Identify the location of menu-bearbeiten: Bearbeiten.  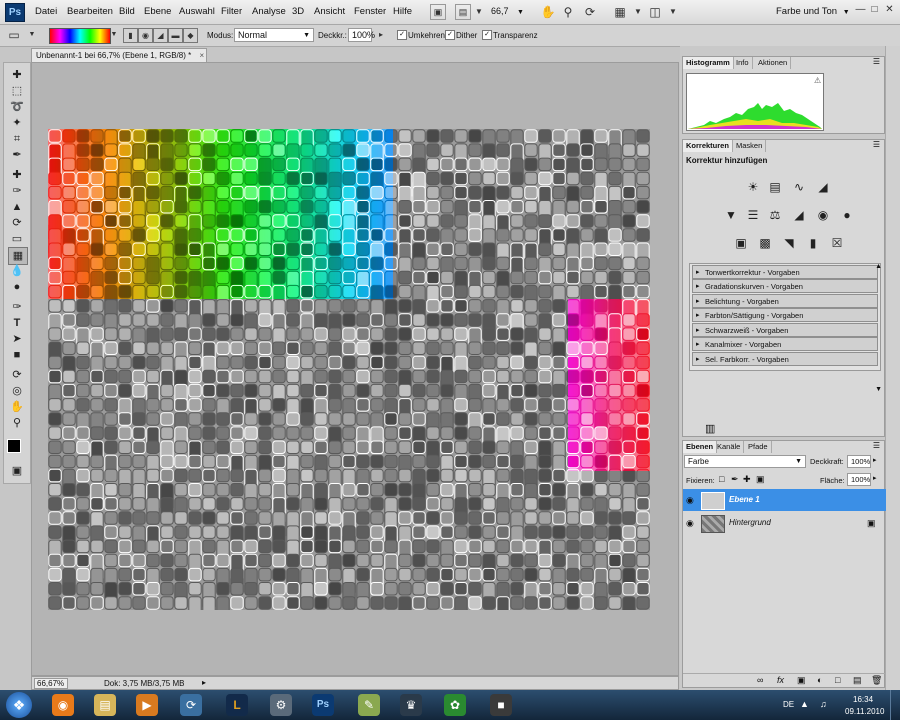
(90, 11).